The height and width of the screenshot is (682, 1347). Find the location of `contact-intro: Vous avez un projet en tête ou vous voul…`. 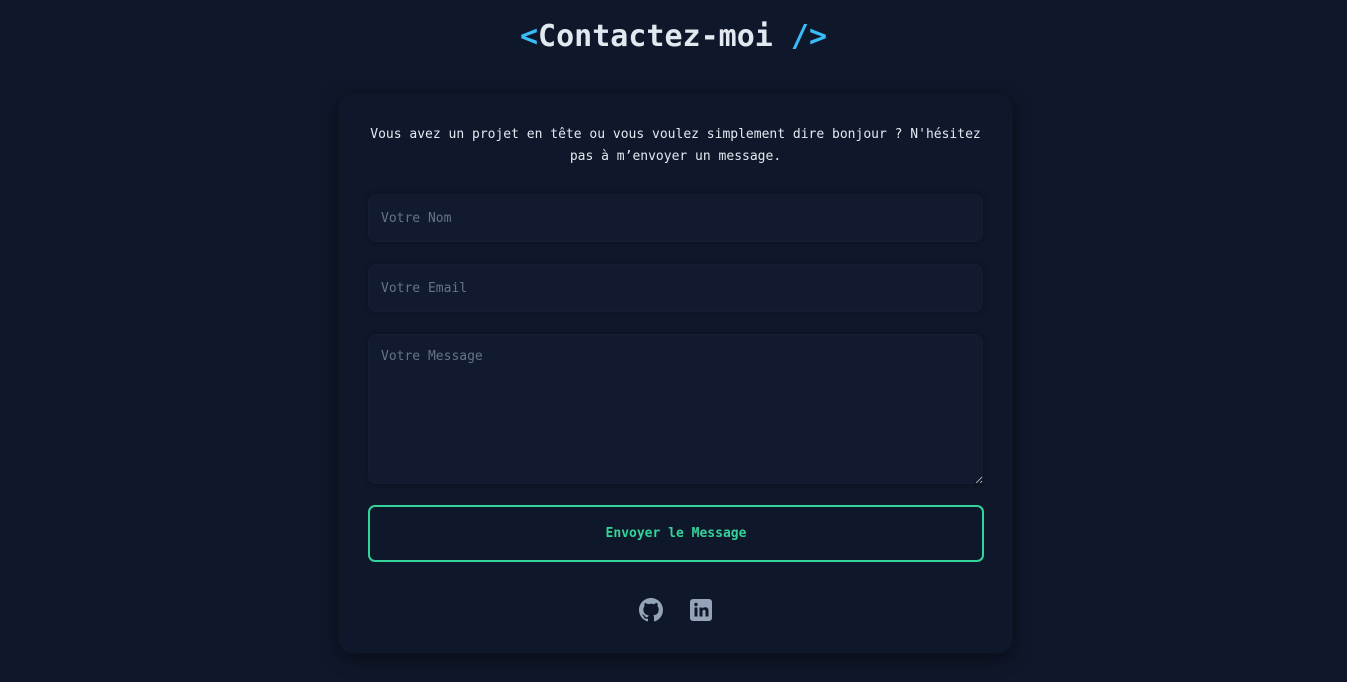

contact-intro: Vous avez un projet en tête ou vous voul… is located at coordinates (675, 145).